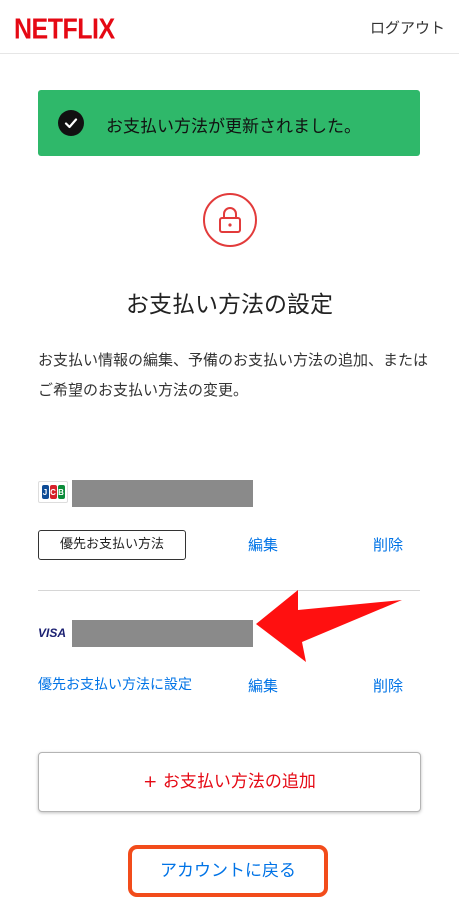 This screenshot has height=900, width=459. I want to click on back-link-highlight: アカウントに戻る, so click(228, 871).